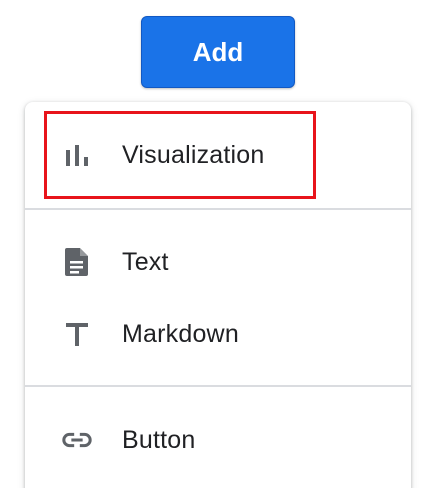  I want to click on menu-item-label: Markdown, so click(180, 333).